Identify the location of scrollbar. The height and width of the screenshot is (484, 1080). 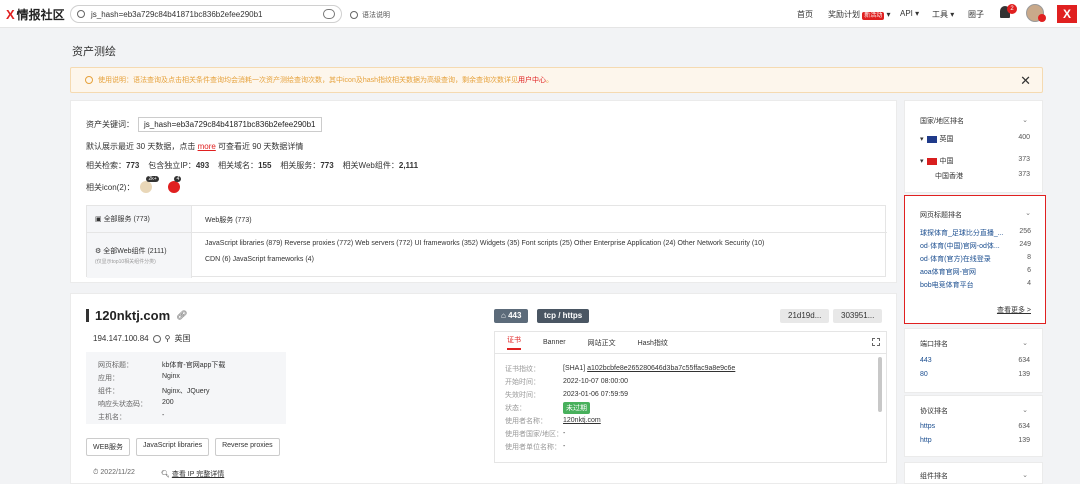
(880, 384).